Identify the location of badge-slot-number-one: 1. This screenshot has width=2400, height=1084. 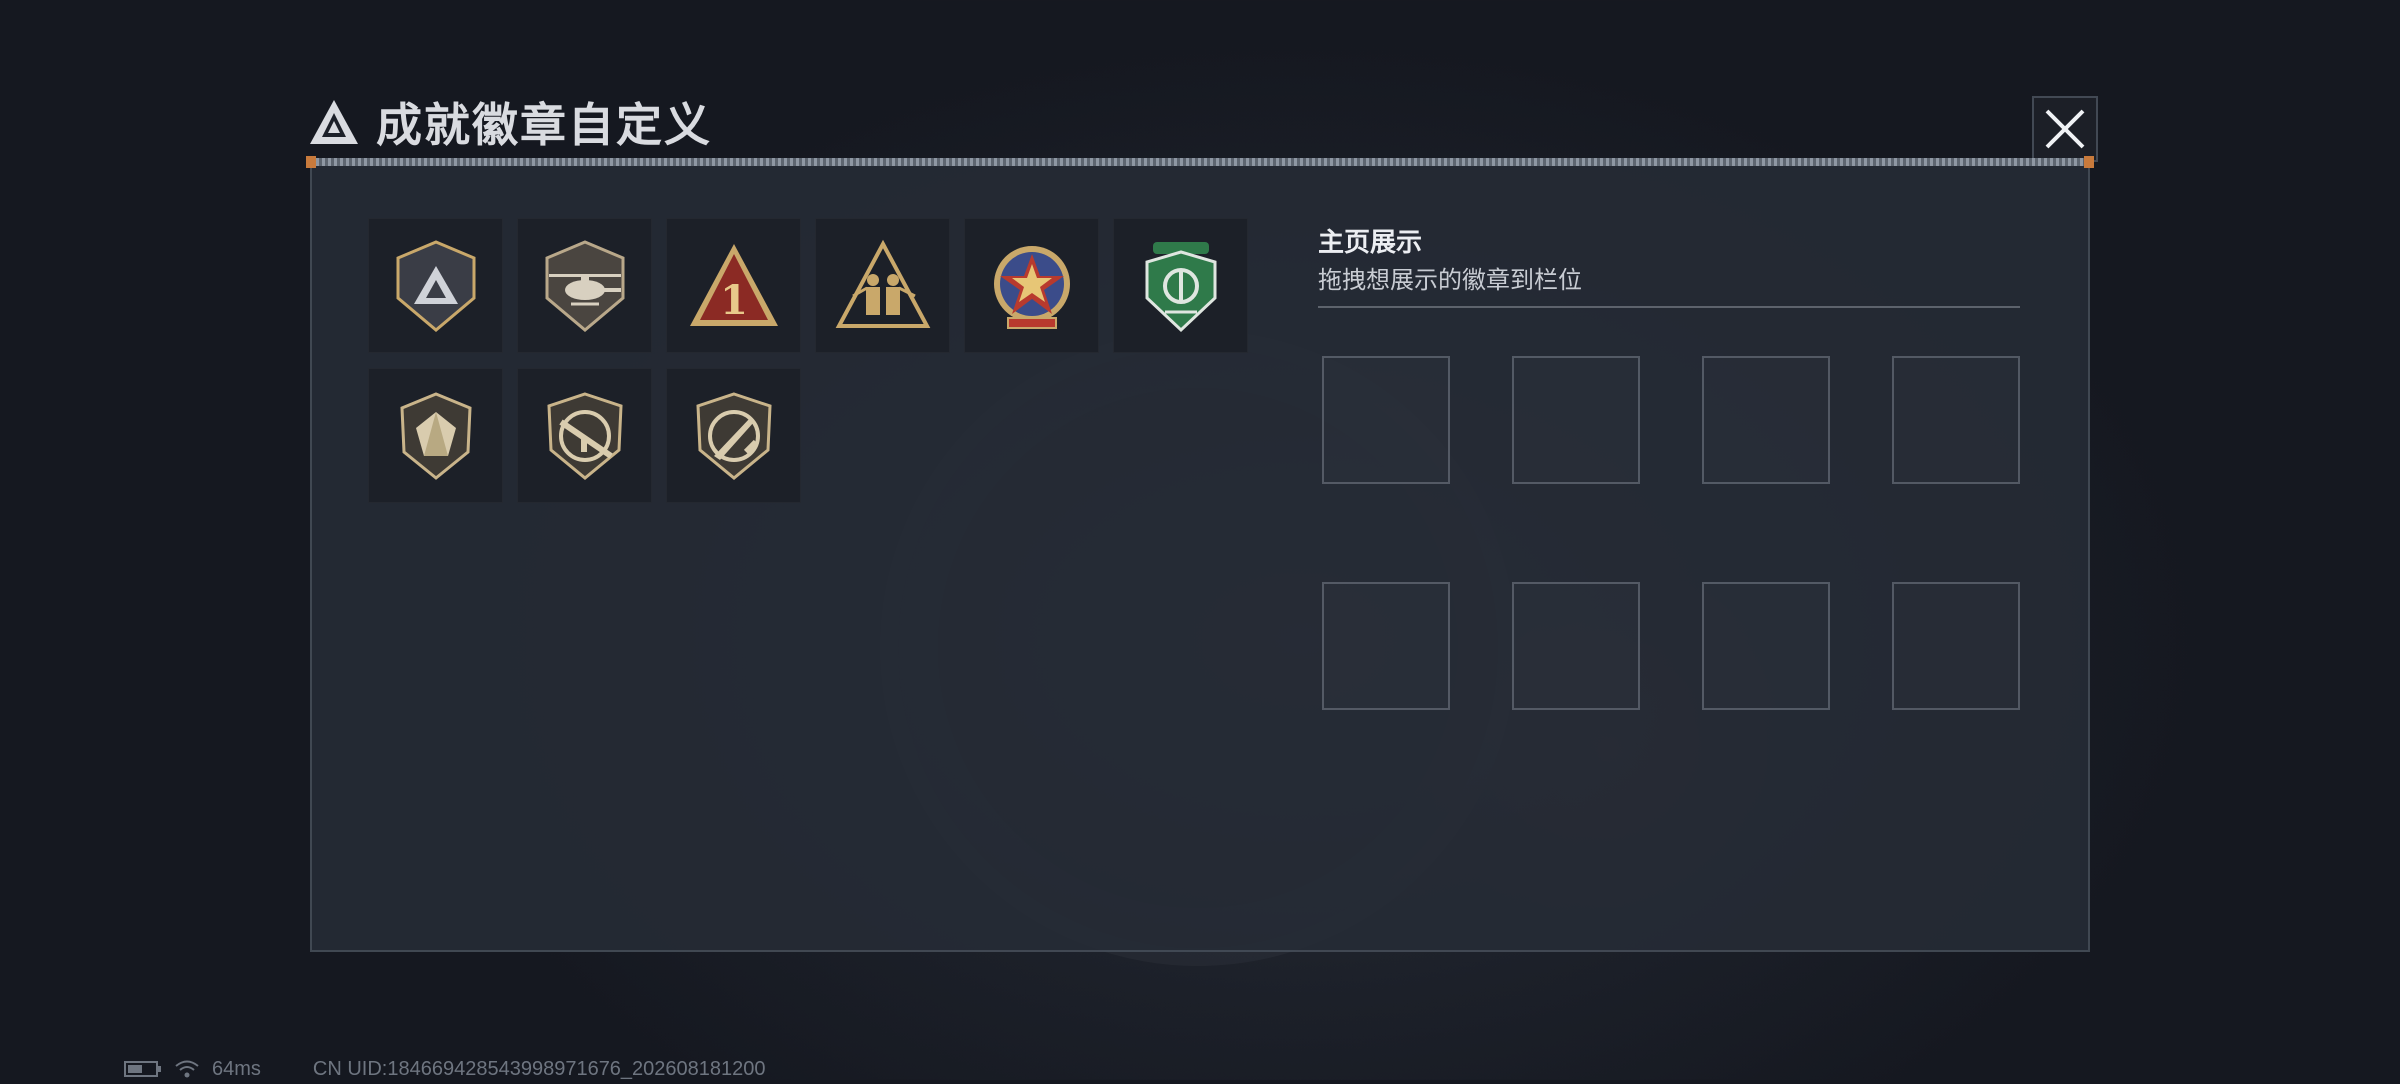
(733, 285).